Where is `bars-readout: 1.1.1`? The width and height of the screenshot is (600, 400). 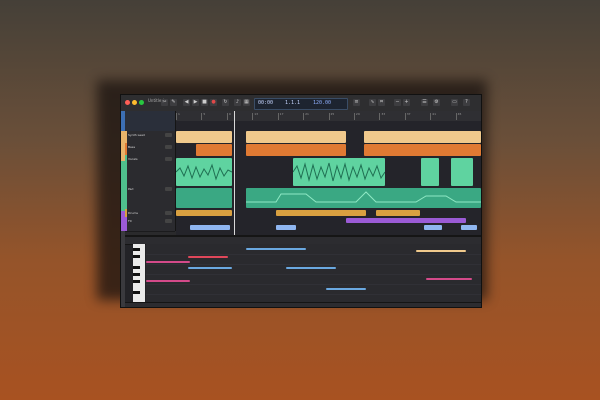
bars-readout: 1.1.1 is located at coordinates (293, 103).